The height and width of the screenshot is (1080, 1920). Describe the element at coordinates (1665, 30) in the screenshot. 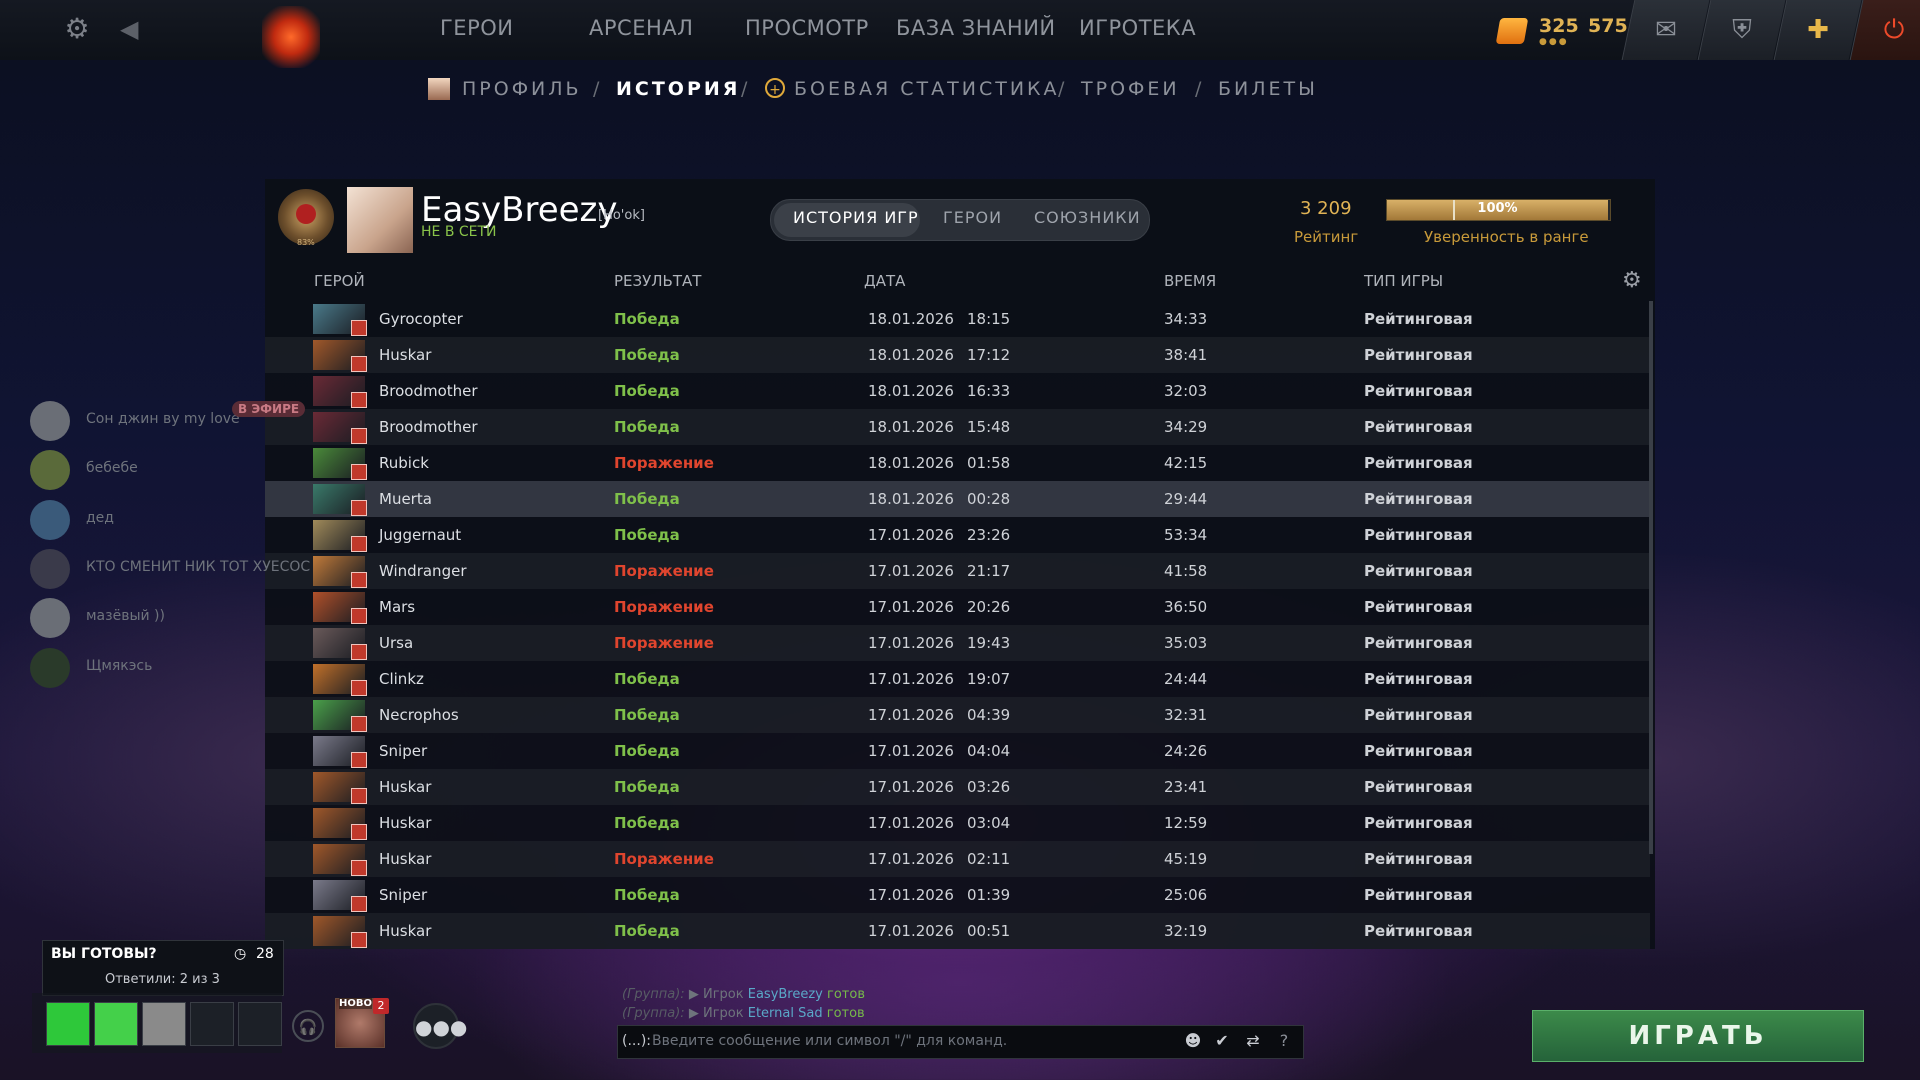

I see `mail-button: ✉` at that location.